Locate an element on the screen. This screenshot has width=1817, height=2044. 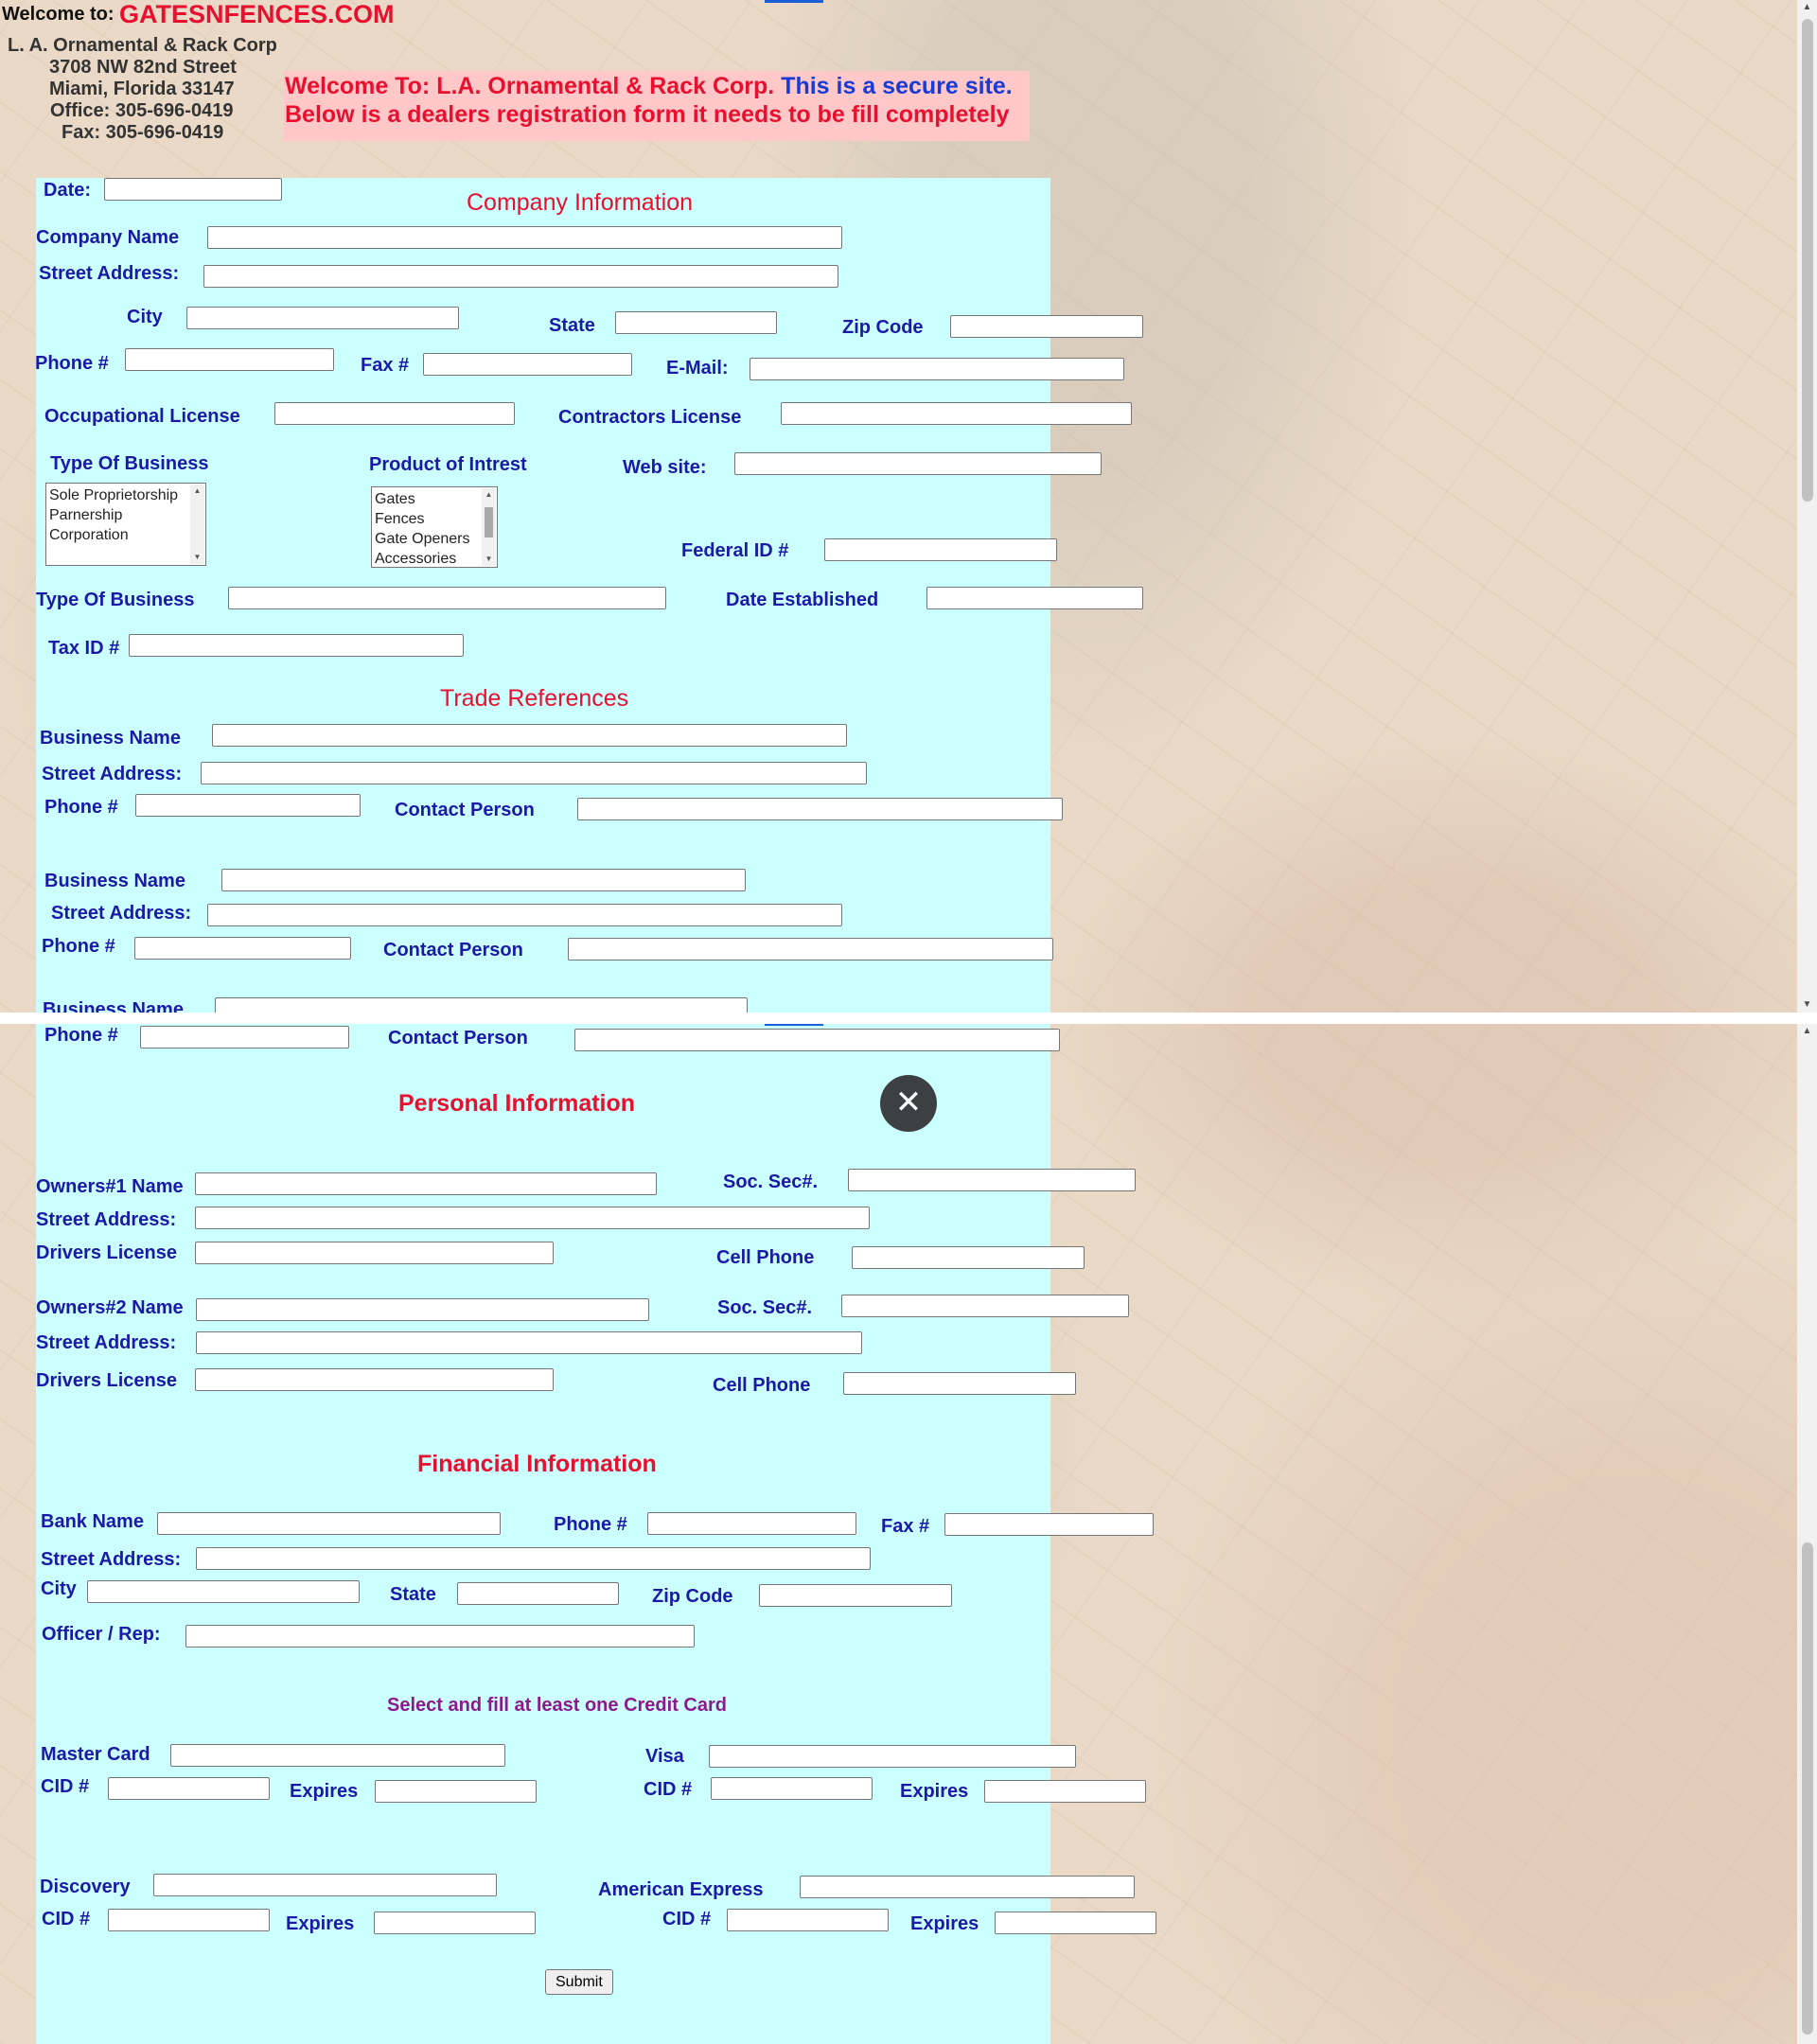
trade1-phone-input is located at coordinates (248, 805).